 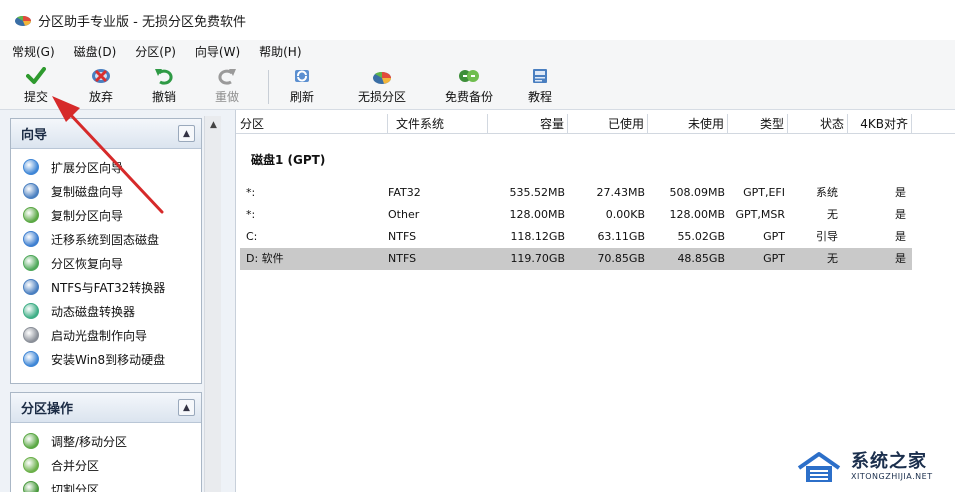 I want to click on discard-icon, so click(x=101, y=76).